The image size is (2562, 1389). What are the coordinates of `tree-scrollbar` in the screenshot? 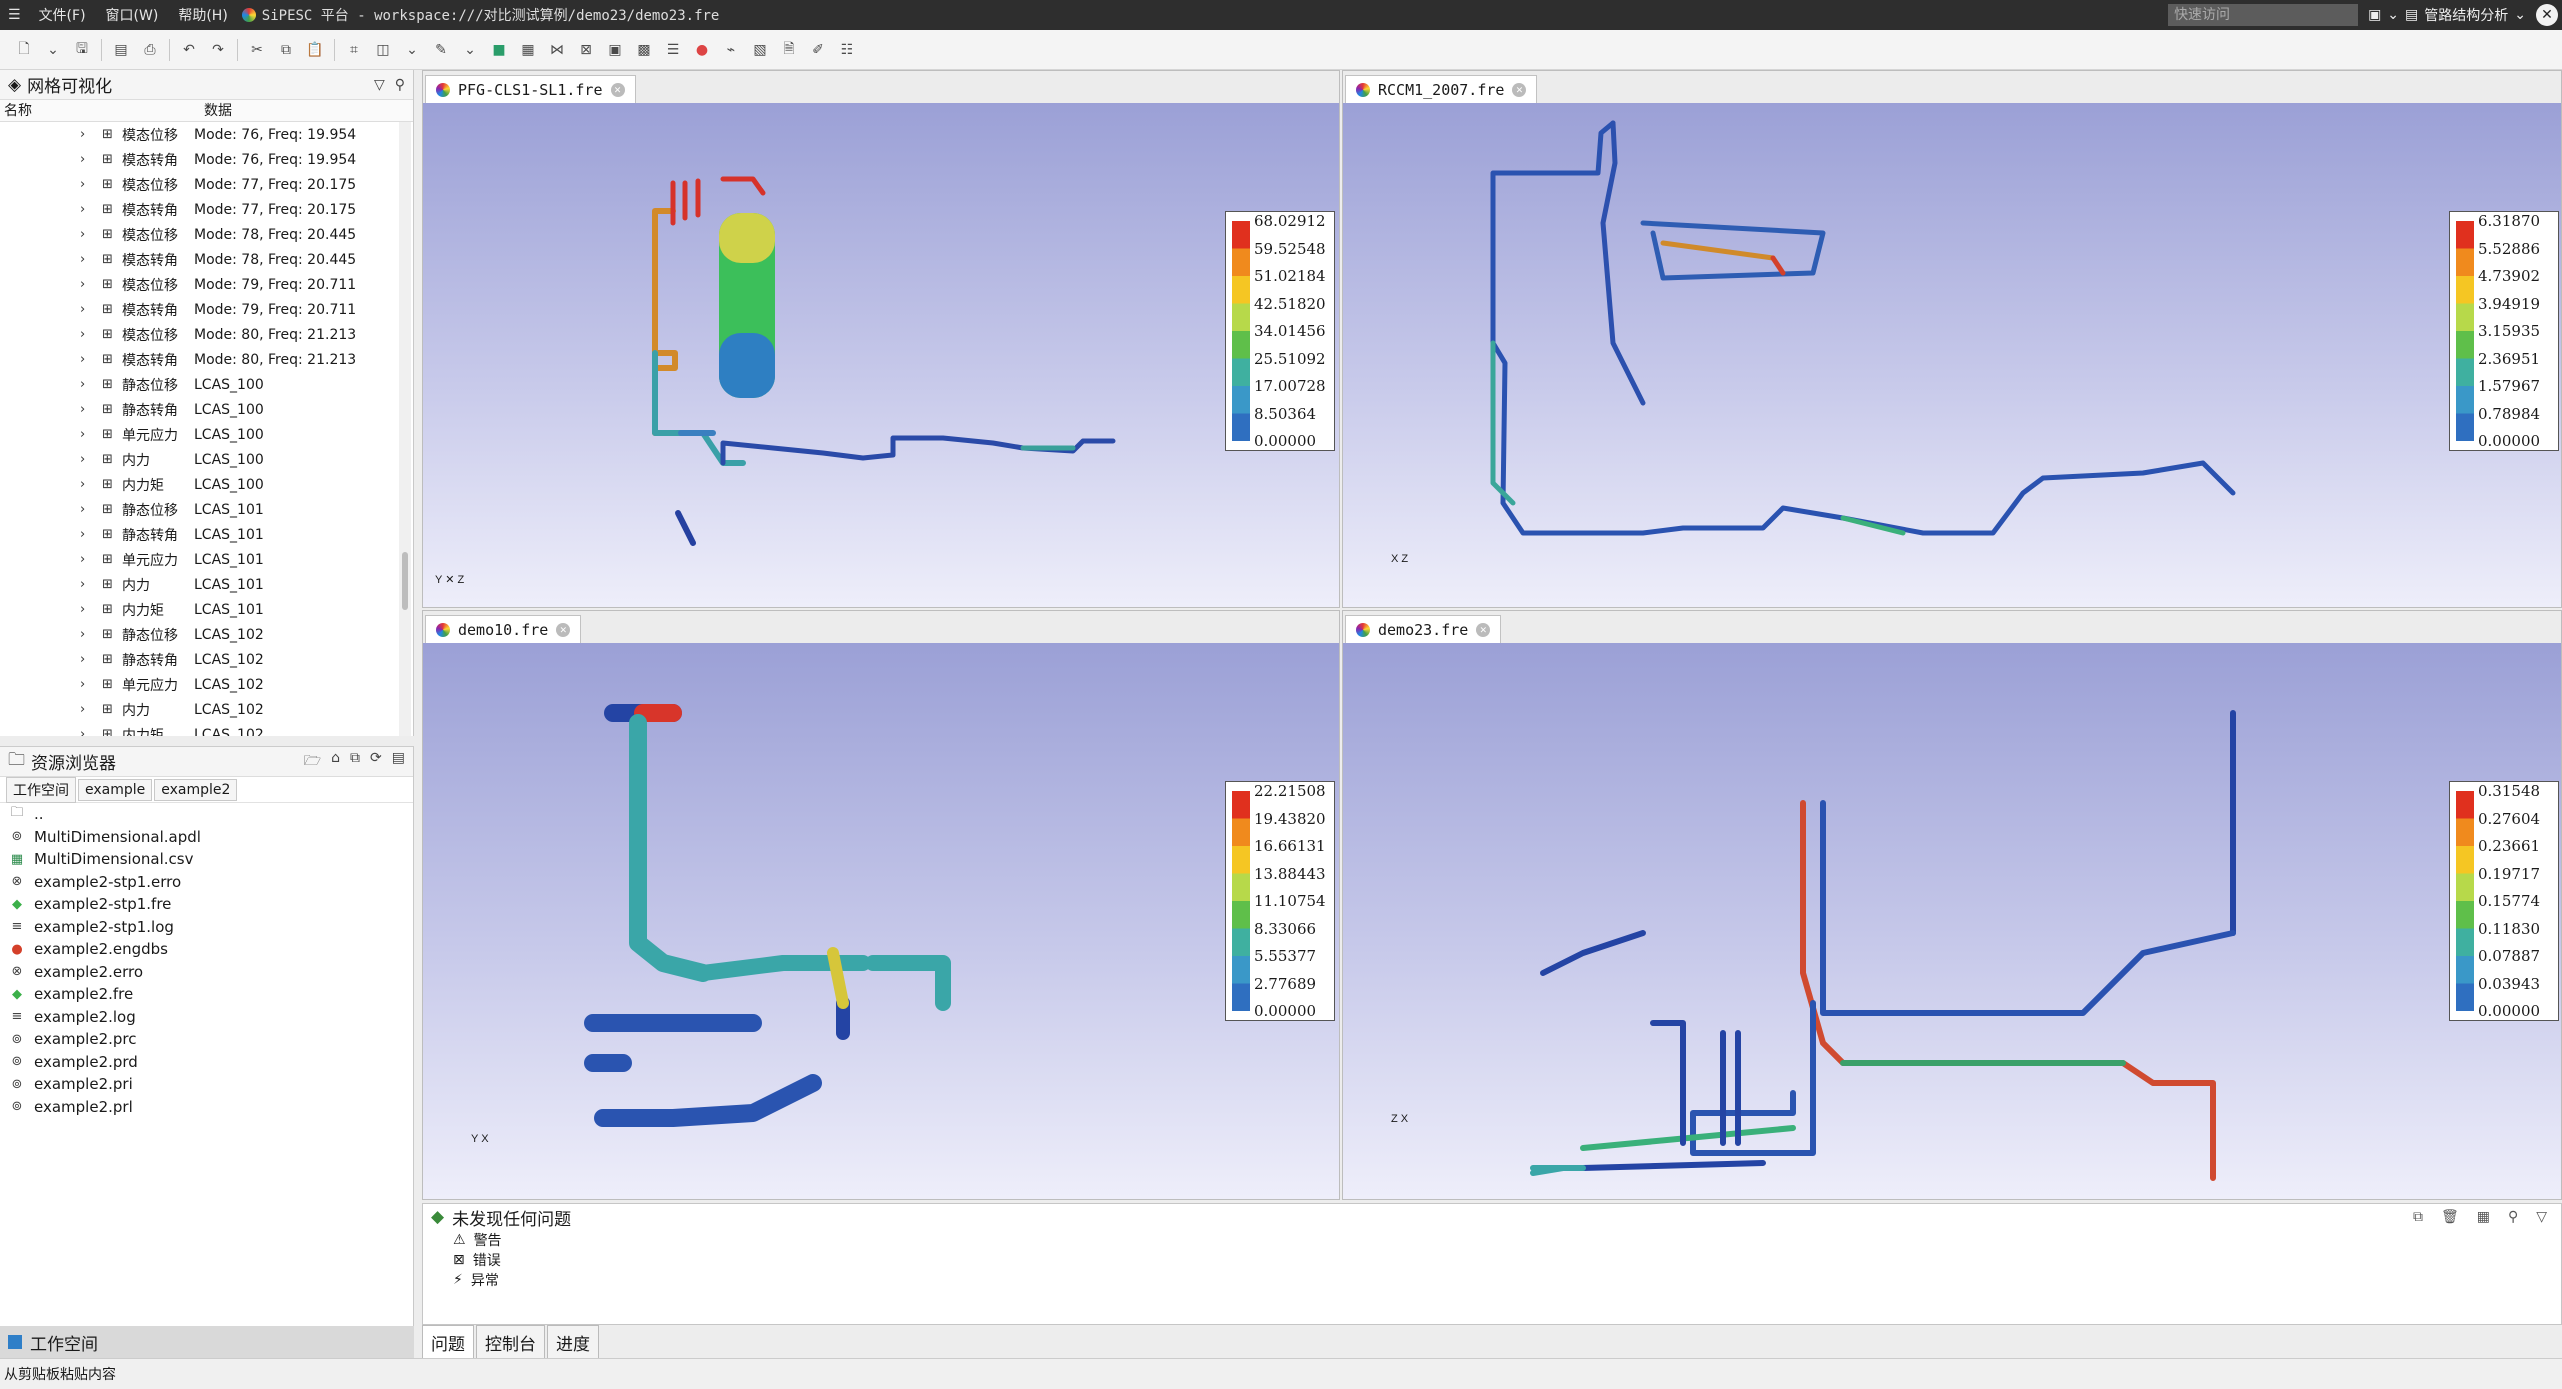 It's located at (405, 429).